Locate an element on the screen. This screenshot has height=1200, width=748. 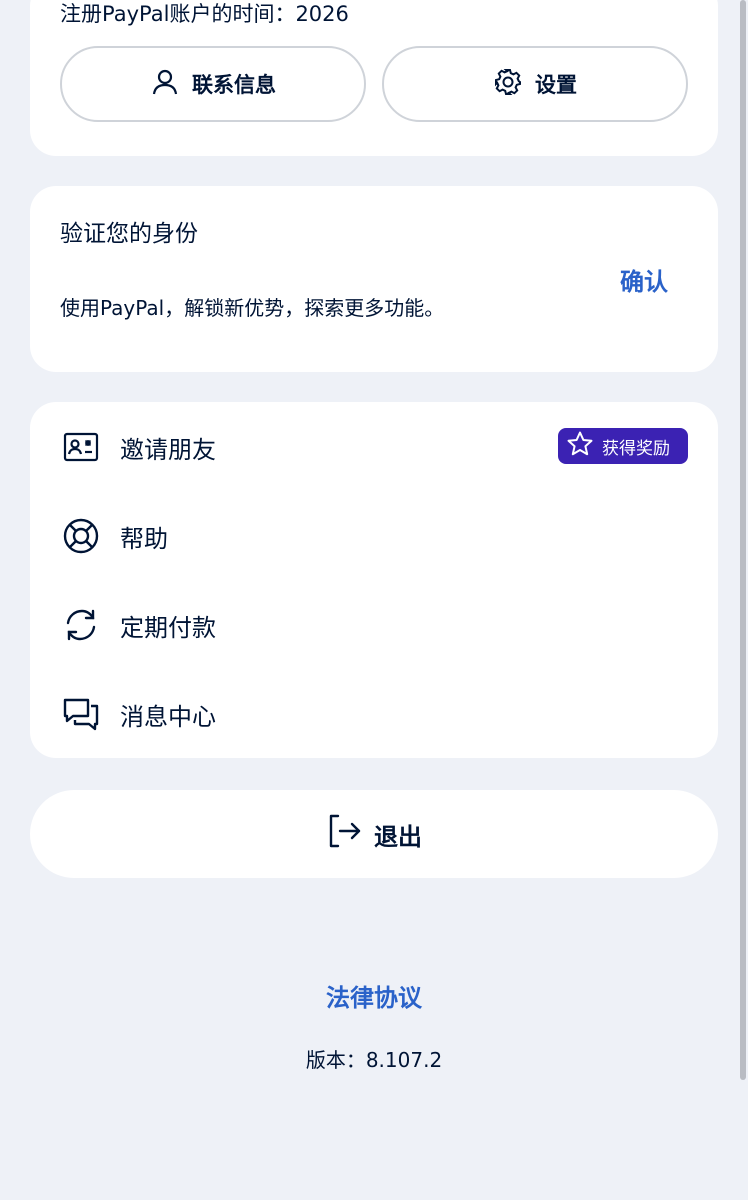
logout-label: 退出 is located at coordinates (398, 836).